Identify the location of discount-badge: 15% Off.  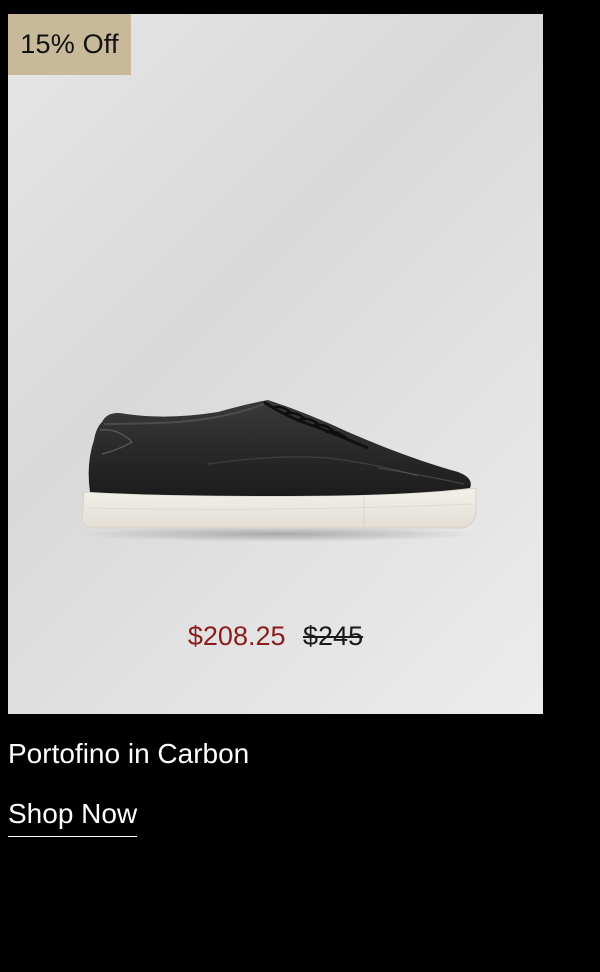
(69, 44).